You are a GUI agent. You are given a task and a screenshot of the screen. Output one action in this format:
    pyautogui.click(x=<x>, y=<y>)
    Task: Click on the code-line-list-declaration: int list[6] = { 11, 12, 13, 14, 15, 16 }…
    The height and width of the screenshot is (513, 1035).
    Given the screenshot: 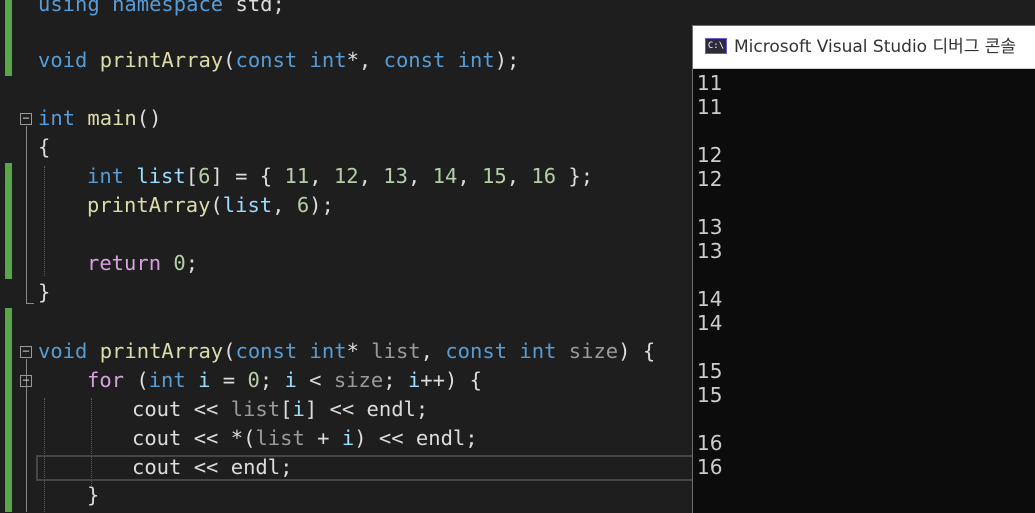 What is the action you would take?
    pyautogui.click(x=340, y=176)
    